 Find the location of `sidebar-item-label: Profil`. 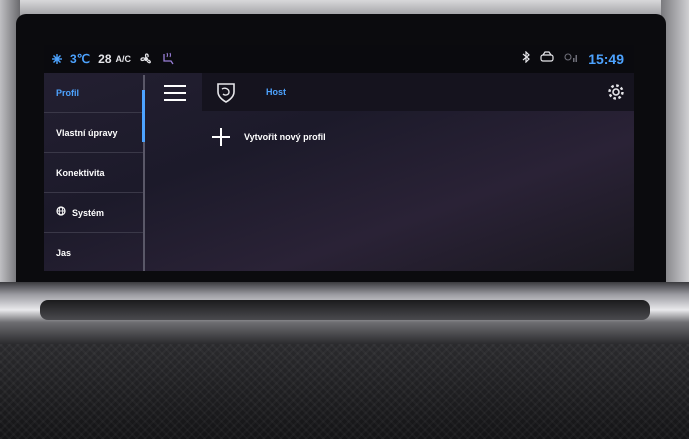

sidebar-item-label: Profil is located at coordinates (68, 92).